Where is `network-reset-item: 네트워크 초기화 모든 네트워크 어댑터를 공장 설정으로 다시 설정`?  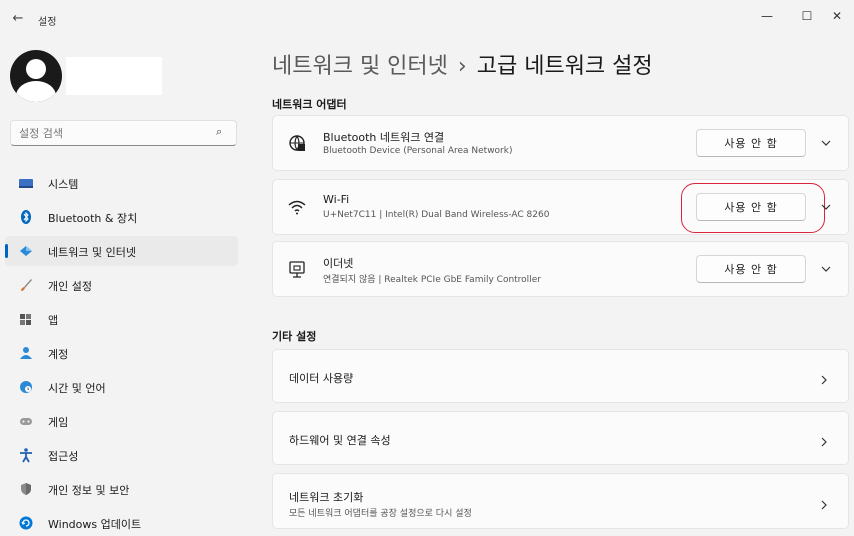 network-reset-item: 네트워크 초기화 모든 네트워크 어댑터를 공장 설정으로 다시 설정 is located at coordinates (560, 501).